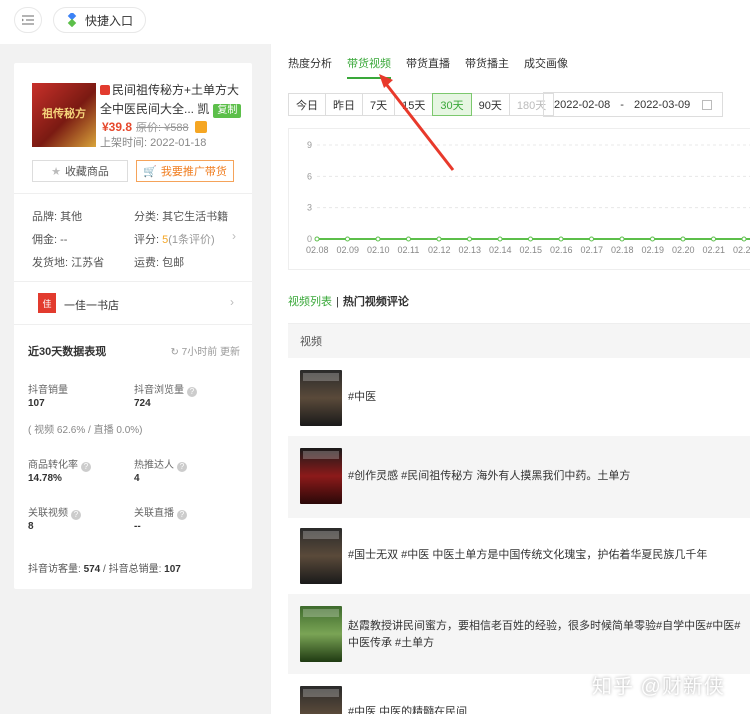  I want to click on x-tick-label: 02.09, so click(348, 250).